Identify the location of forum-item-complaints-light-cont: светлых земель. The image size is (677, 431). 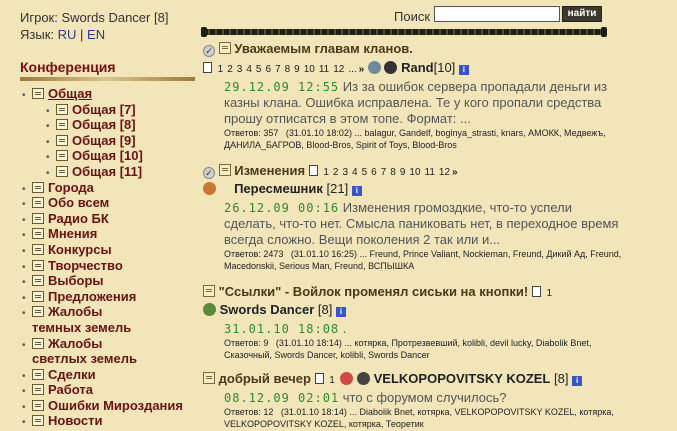
(112, 359).